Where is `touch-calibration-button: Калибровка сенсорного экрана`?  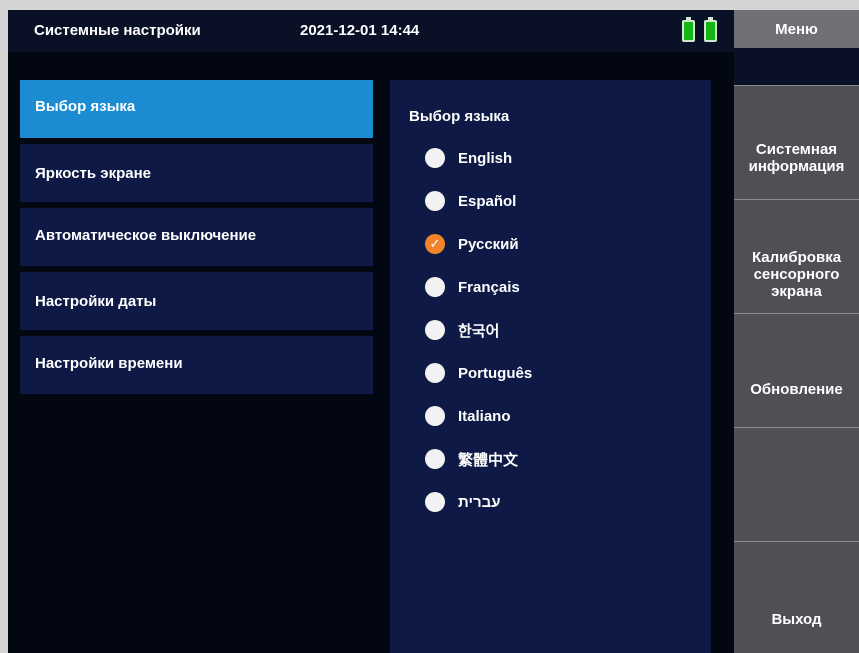 touch-calibration-button: Калибровка сенсорного экрана is located at coordinates (796, 256).